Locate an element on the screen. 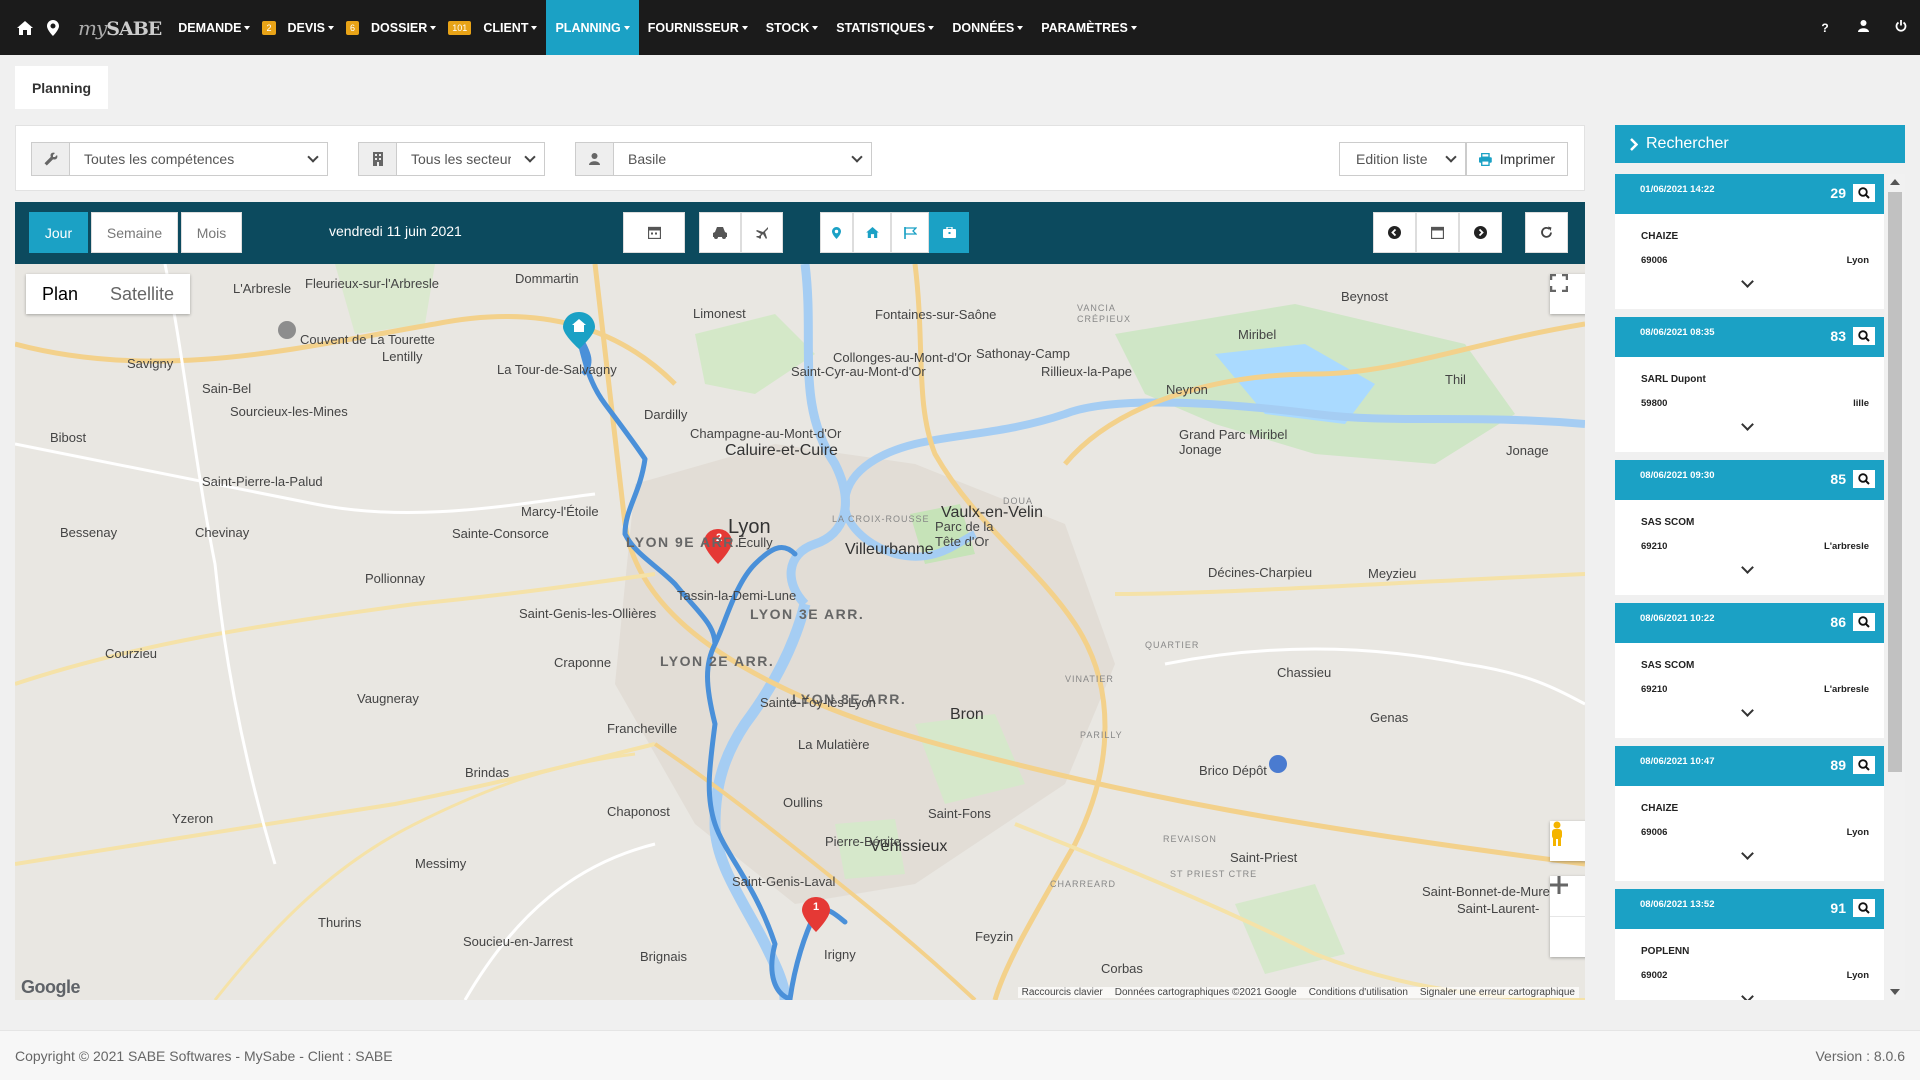 The width and height of the screenshot is (1920, 1080). power-icon is located at coordinates (1901, 27).